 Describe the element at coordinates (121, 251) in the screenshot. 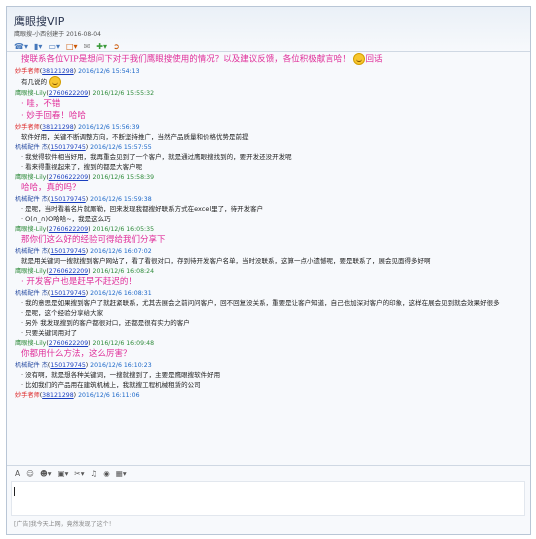

I see `message-time: 2016/12/6 16:07:02` at that location.